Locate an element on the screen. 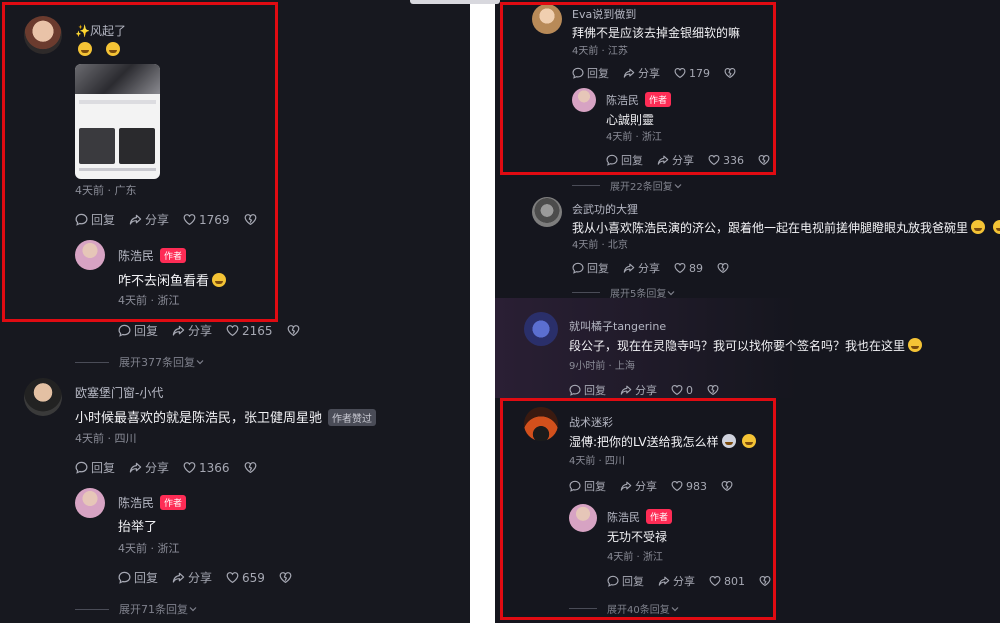 Image resolution: width=1000 pixels, height=623 pixels. like-button: 179 is located at coordinates (692, 73).